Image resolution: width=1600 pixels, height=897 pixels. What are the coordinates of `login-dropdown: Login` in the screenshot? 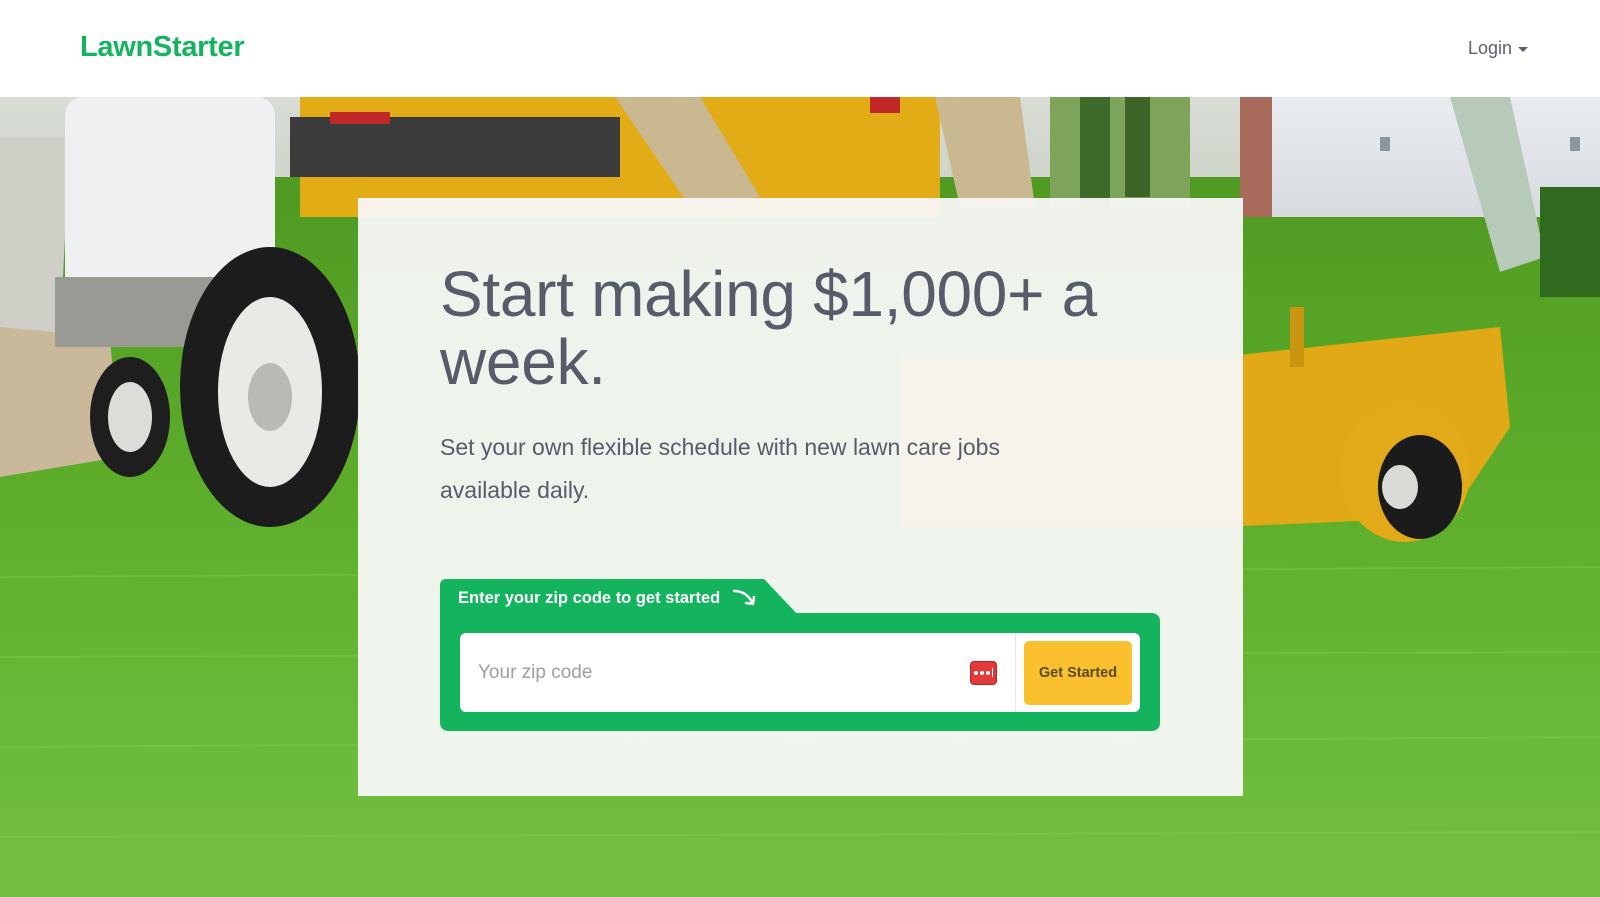 It's located at (1498, 48).